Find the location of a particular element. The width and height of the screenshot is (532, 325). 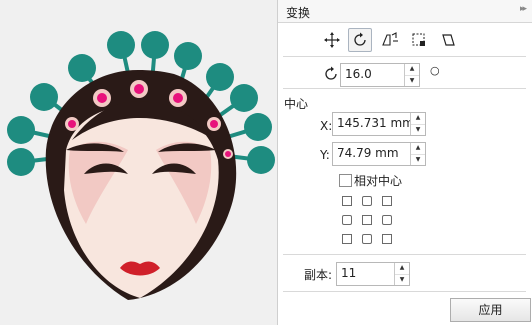

anchor-middle-left is located at coordinates (347, 220).